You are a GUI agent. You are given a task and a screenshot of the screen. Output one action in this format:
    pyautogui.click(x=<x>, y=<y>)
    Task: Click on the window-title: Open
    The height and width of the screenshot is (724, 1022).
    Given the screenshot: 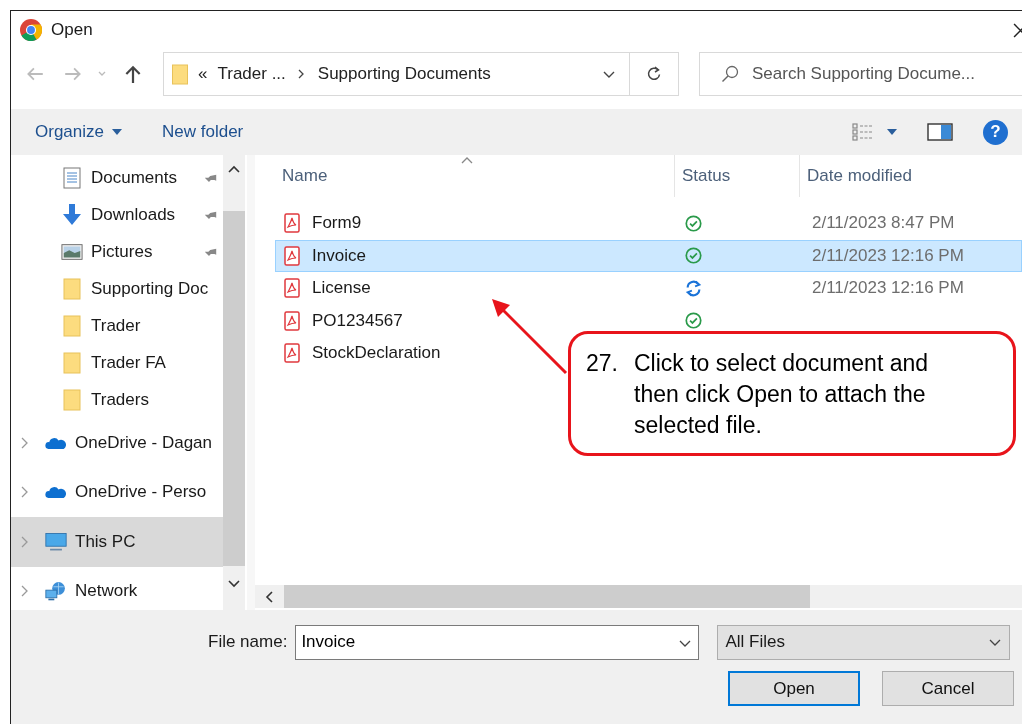 What is the action you would take?
    pyautogui.click(x=72, y=30)
    